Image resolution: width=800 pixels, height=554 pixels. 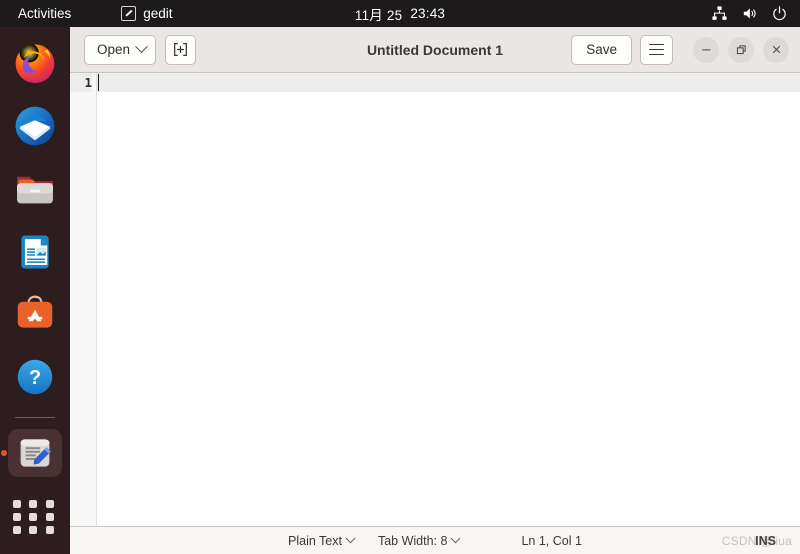 I want to click on dock-item-files, so click(x=35, y=189).